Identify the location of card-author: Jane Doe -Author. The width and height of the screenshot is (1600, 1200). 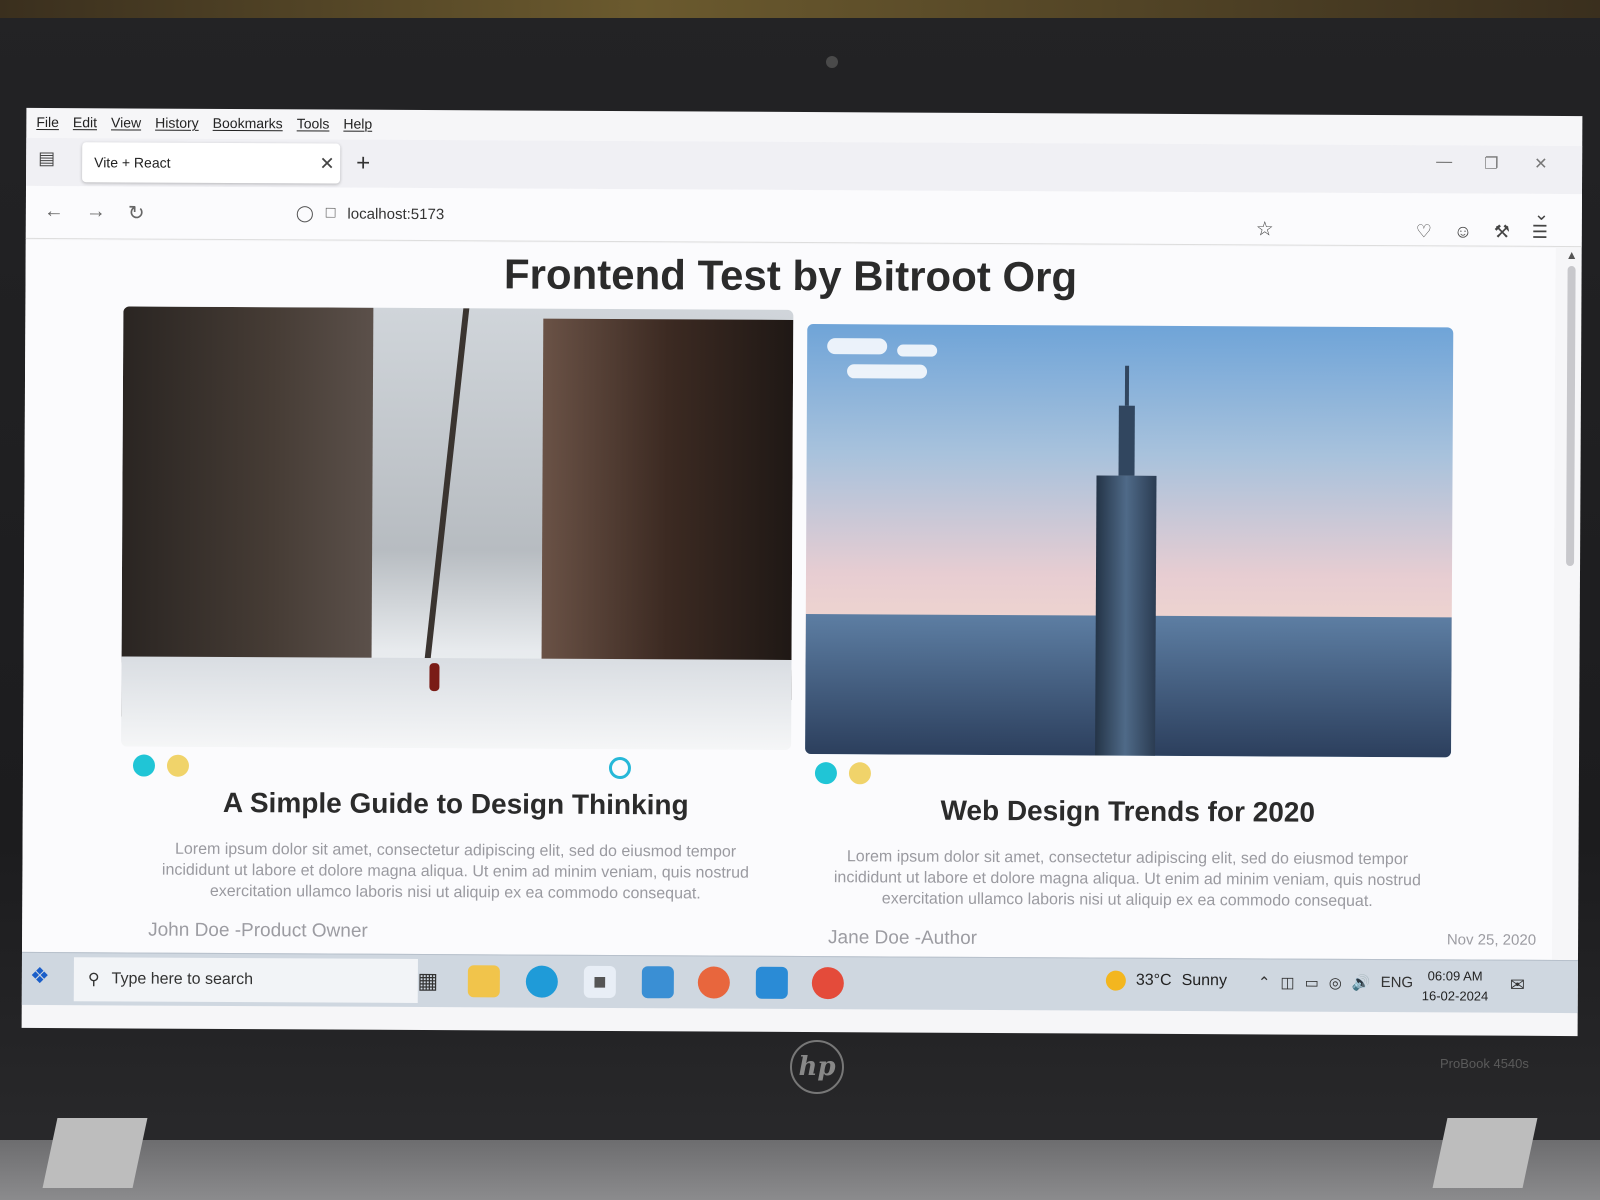
(903, 938).